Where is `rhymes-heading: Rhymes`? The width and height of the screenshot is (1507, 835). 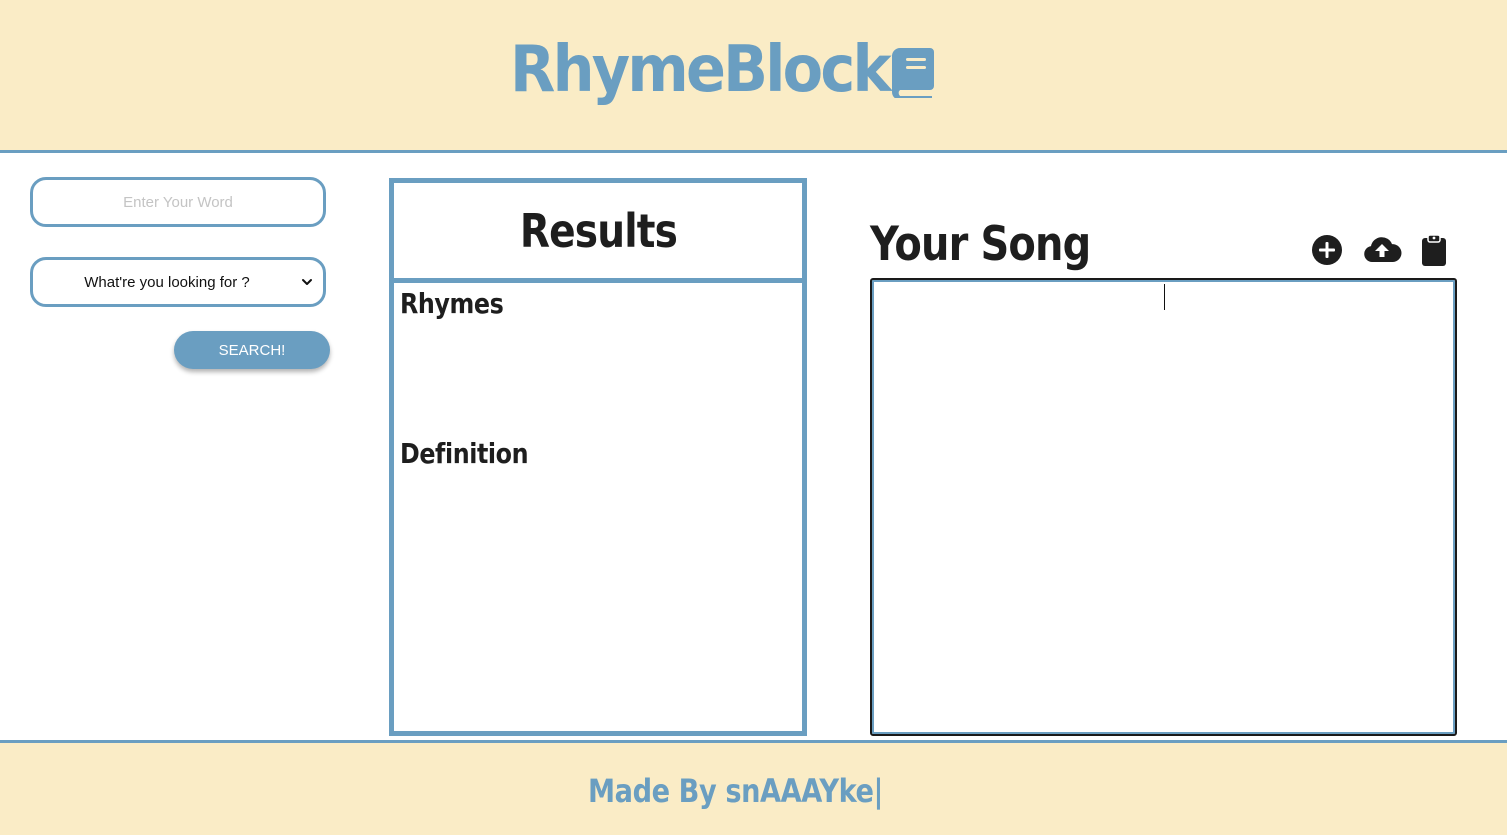
rhymes-heading: Rhymes is located at coordinates (452, 303).